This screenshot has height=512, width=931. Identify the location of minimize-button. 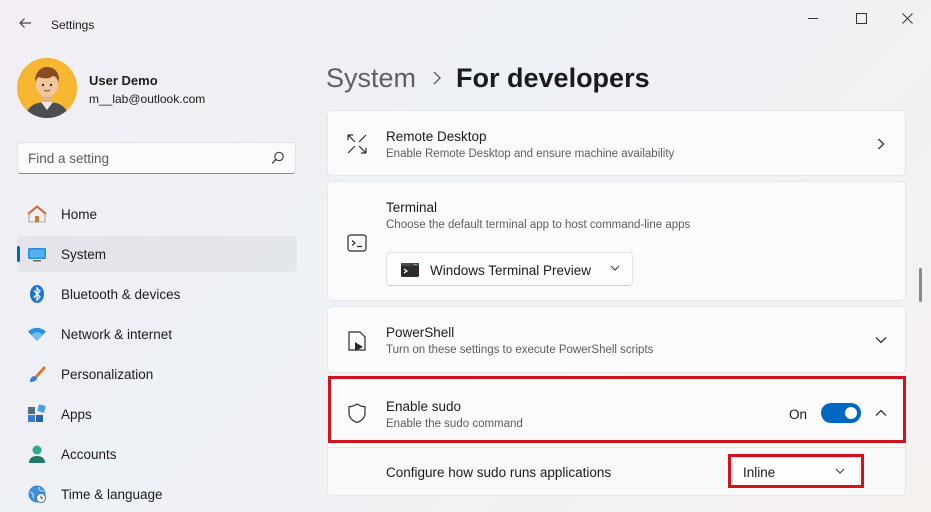
(813, 18).